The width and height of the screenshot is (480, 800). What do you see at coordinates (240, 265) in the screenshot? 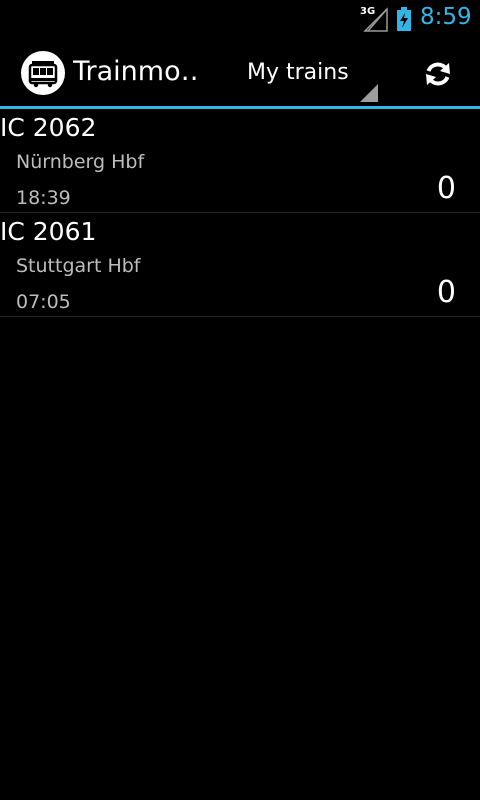
I see `list-item: IC 2061 Stuttgart Hbf 07:05 0` at bounding box center [240, 265].